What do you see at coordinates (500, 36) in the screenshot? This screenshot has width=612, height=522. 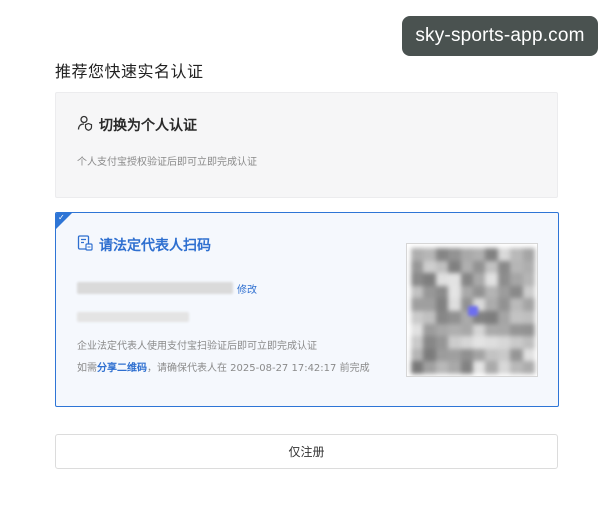 I see `watermark-badge: sky-sports-app.com` at bounding box center [500, 36].